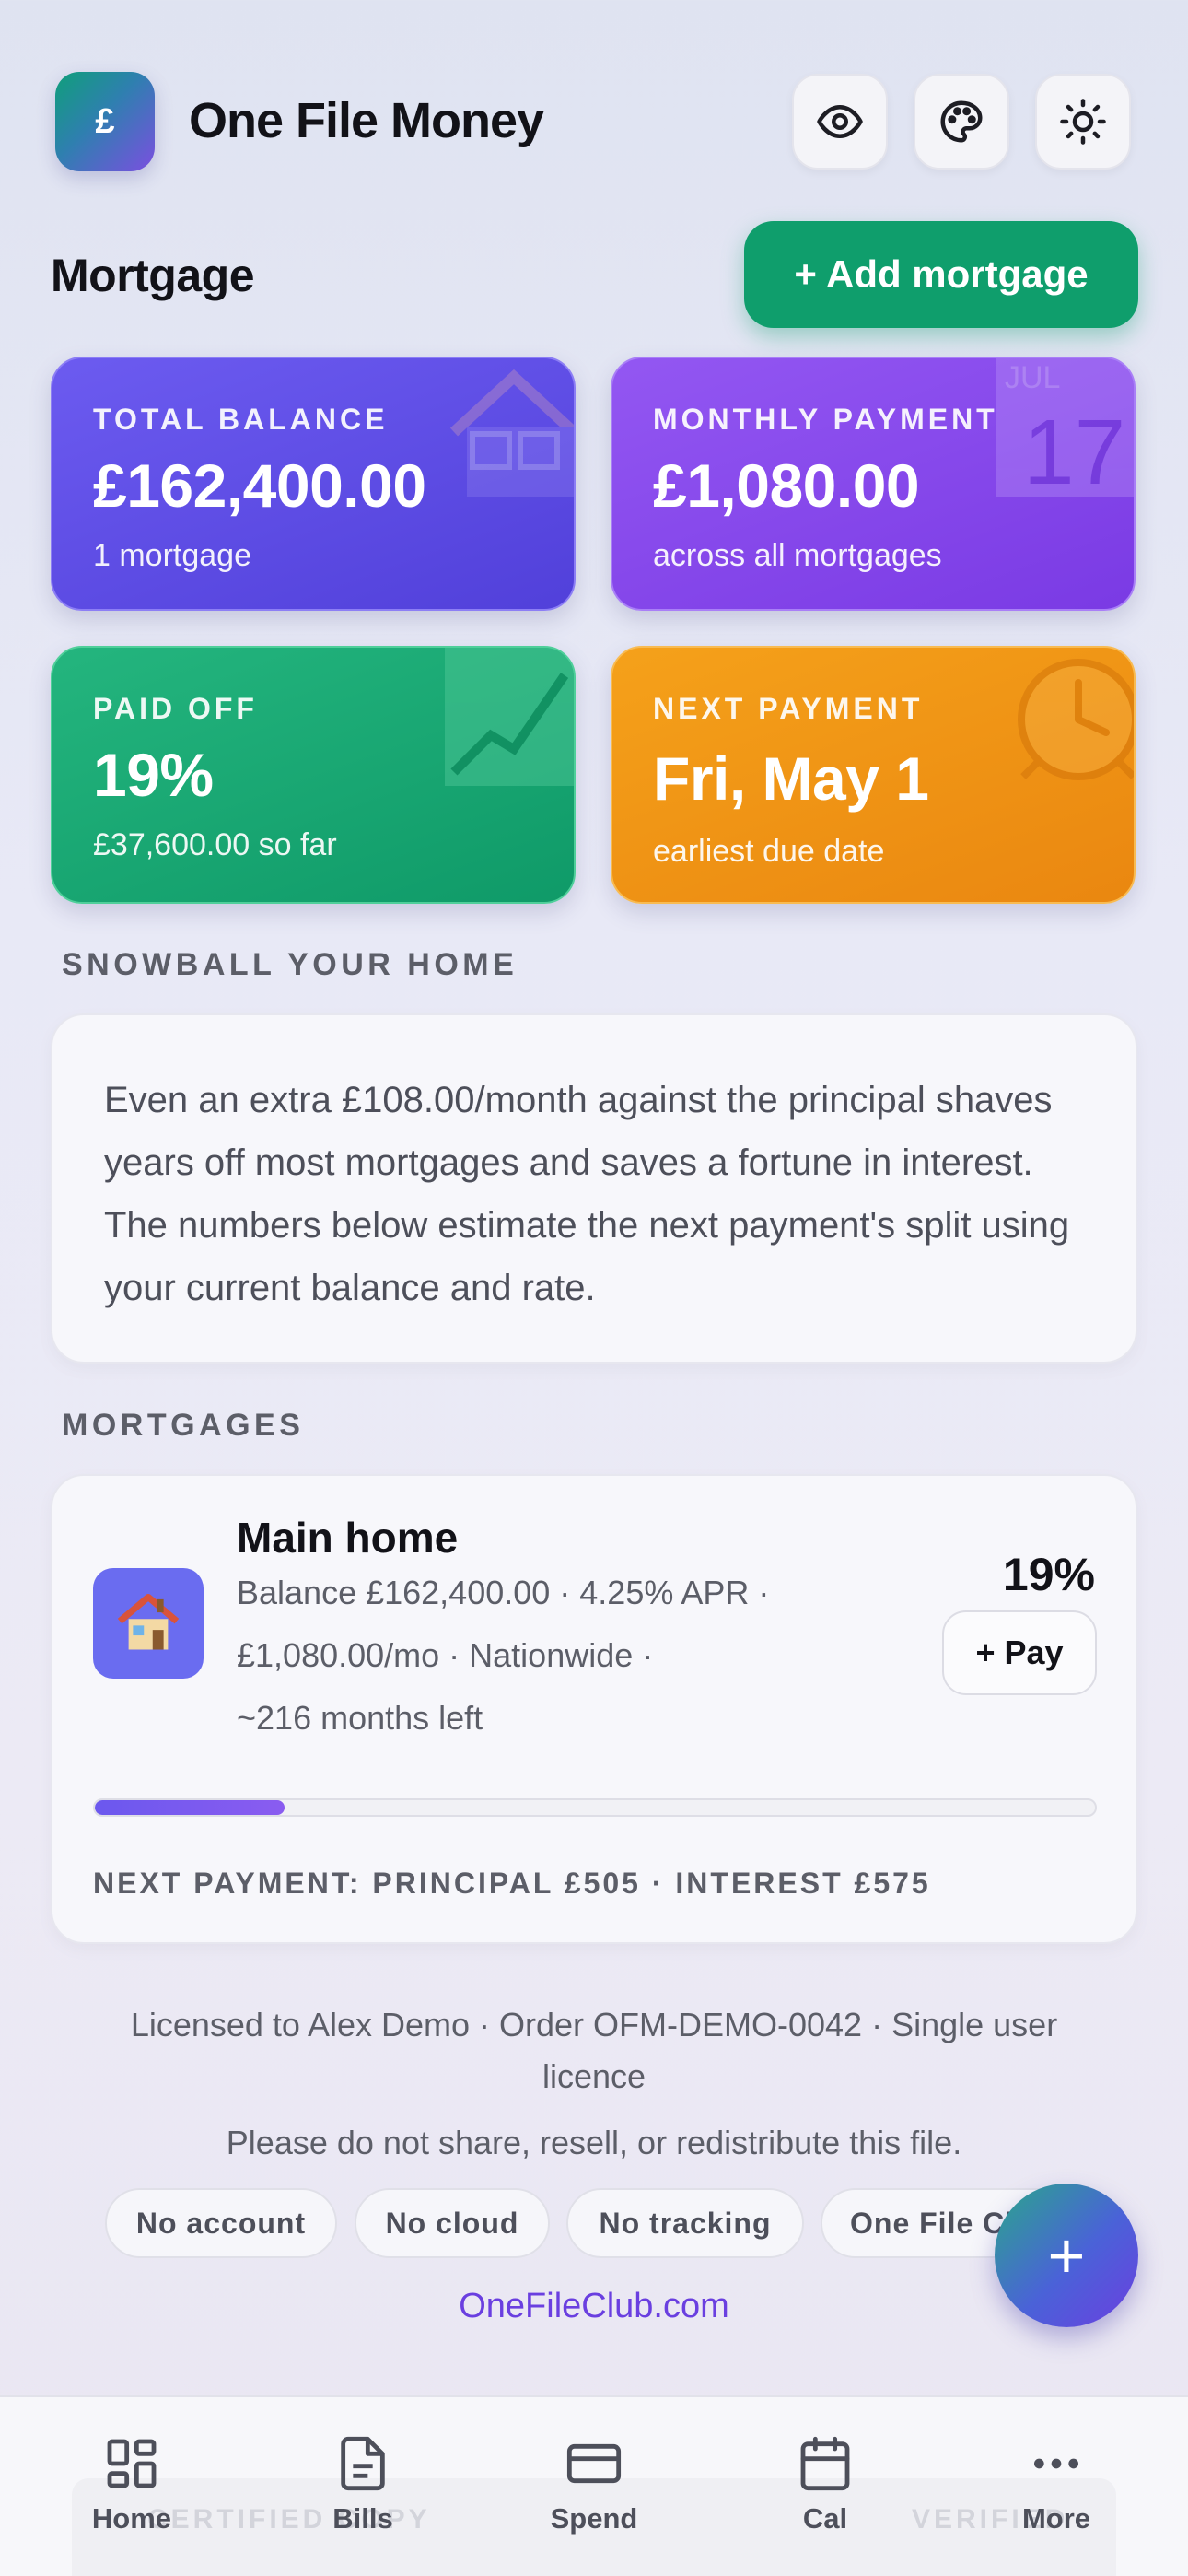 This screenshot has height=2576, width=1188. Describe the element at coordinates (1056, 2463) in the screenshot. I see `more-dots-icon` at that location.